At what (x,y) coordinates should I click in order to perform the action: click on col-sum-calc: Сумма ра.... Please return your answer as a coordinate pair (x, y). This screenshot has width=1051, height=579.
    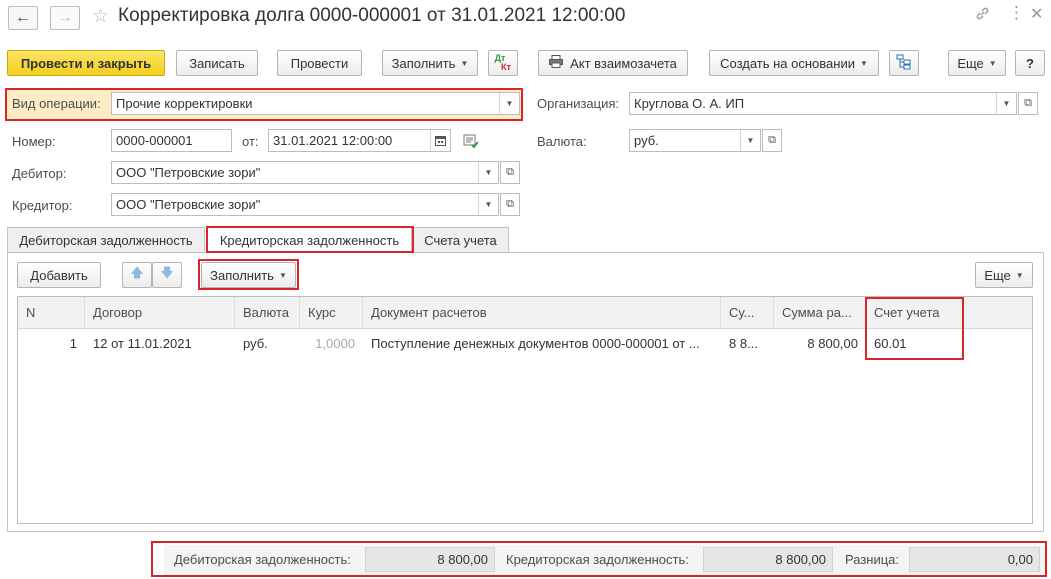
    Looking at the image, I should click on (820, 313).